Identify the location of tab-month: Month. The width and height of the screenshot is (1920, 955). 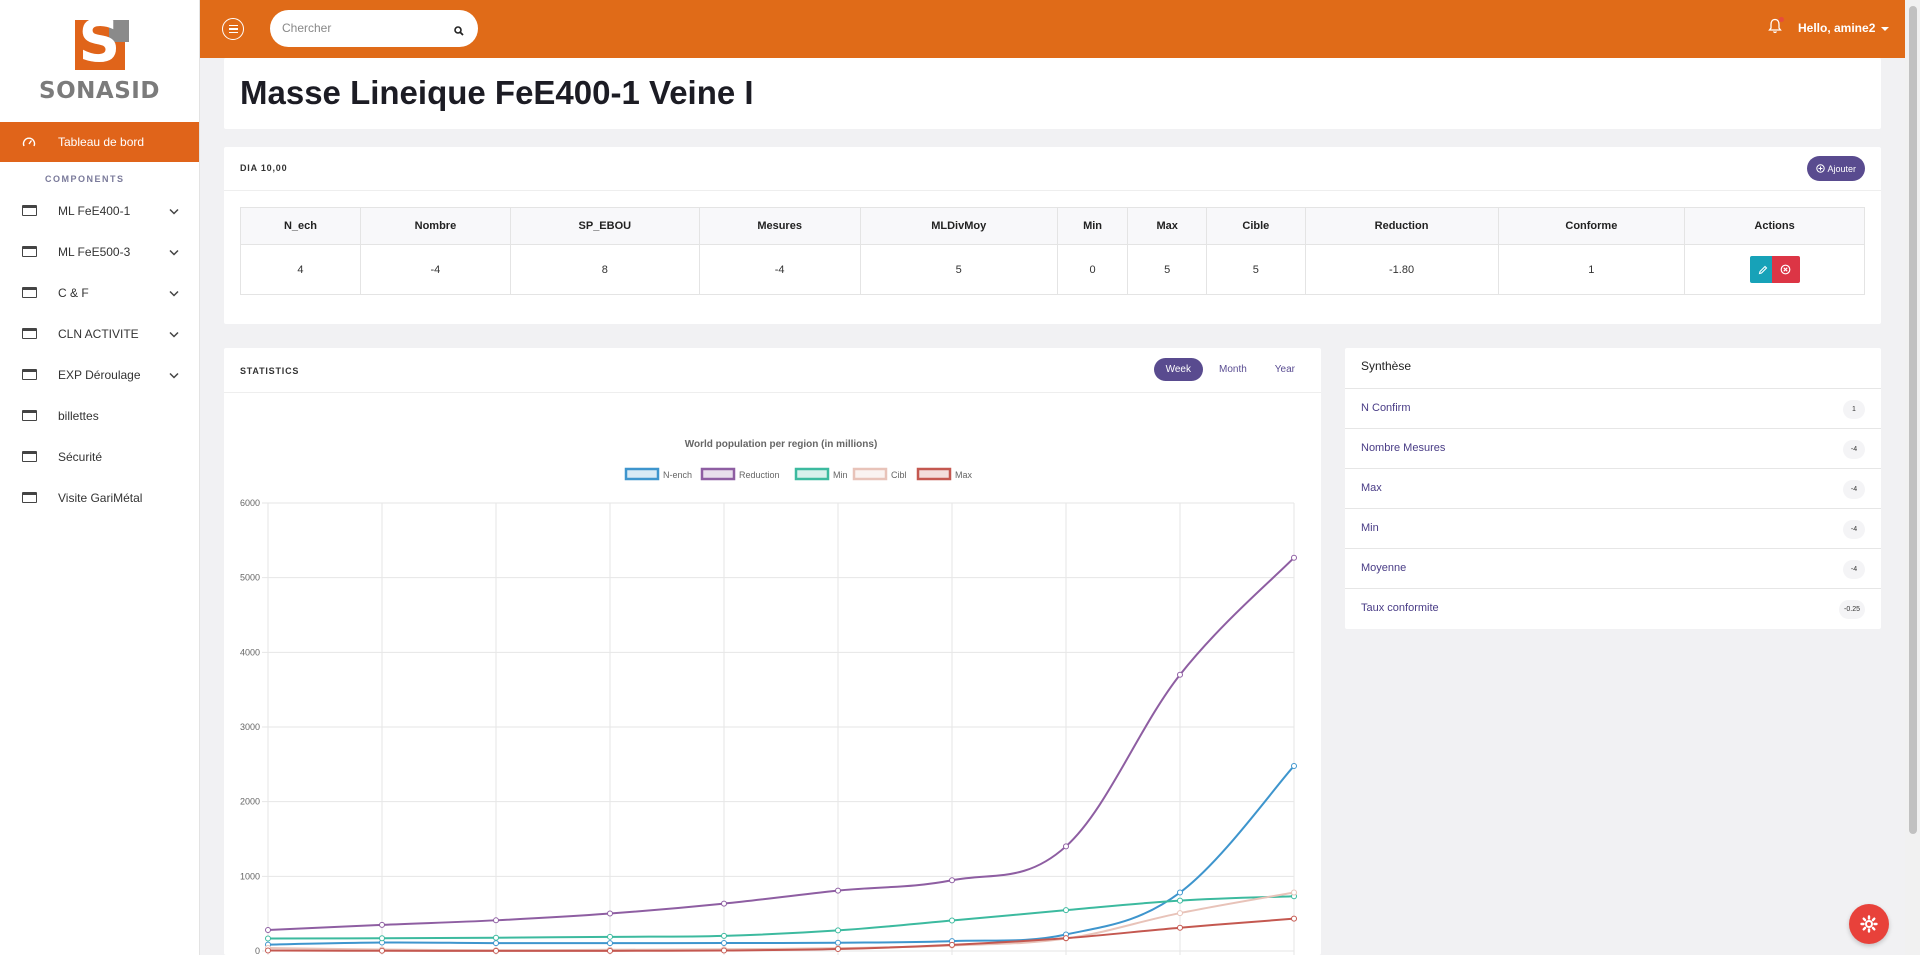
(1233, 369).